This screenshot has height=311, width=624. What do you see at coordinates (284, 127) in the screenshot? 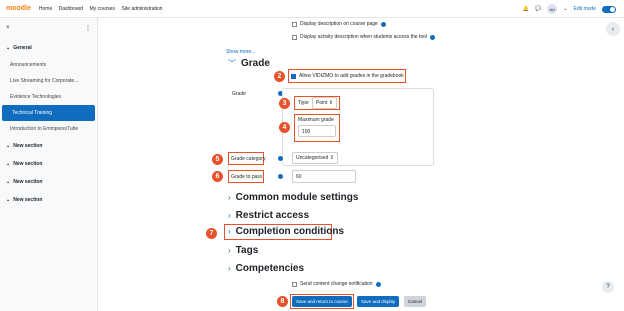
I see `step-badge-4: 4` at bounding box center [284, 127].